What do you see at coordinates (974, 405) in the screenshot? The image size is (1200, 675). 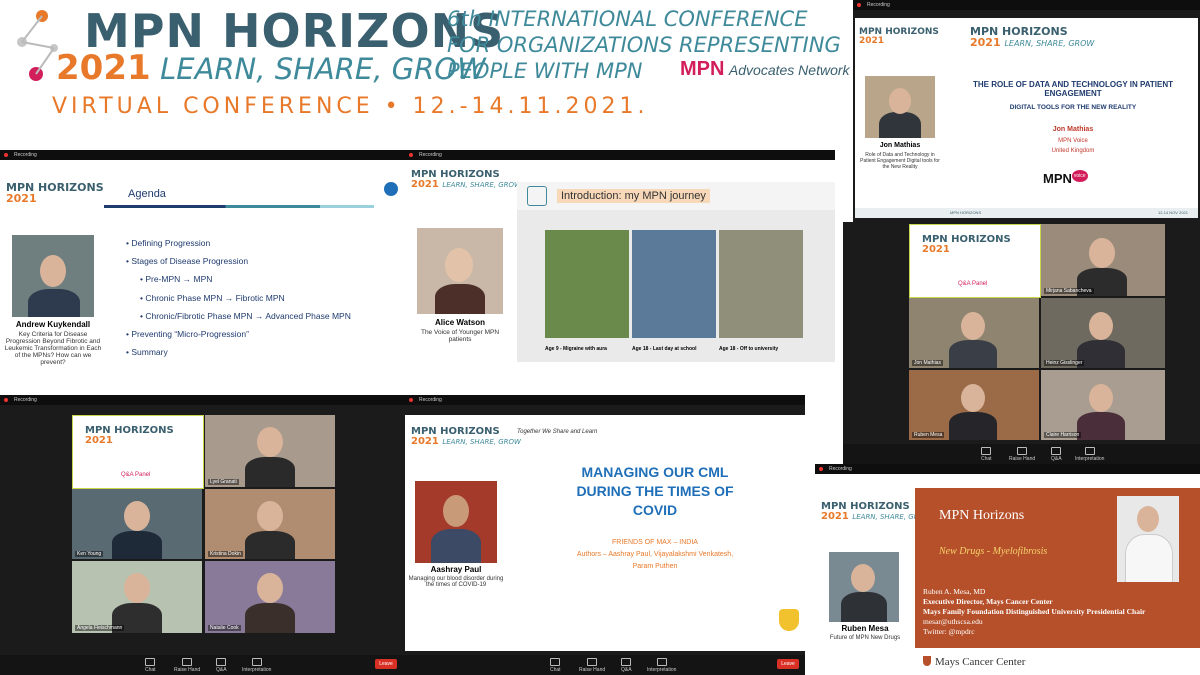 I see `tile-ruben-mesa: Ruben Mesa` at bounding box center [974, 405].